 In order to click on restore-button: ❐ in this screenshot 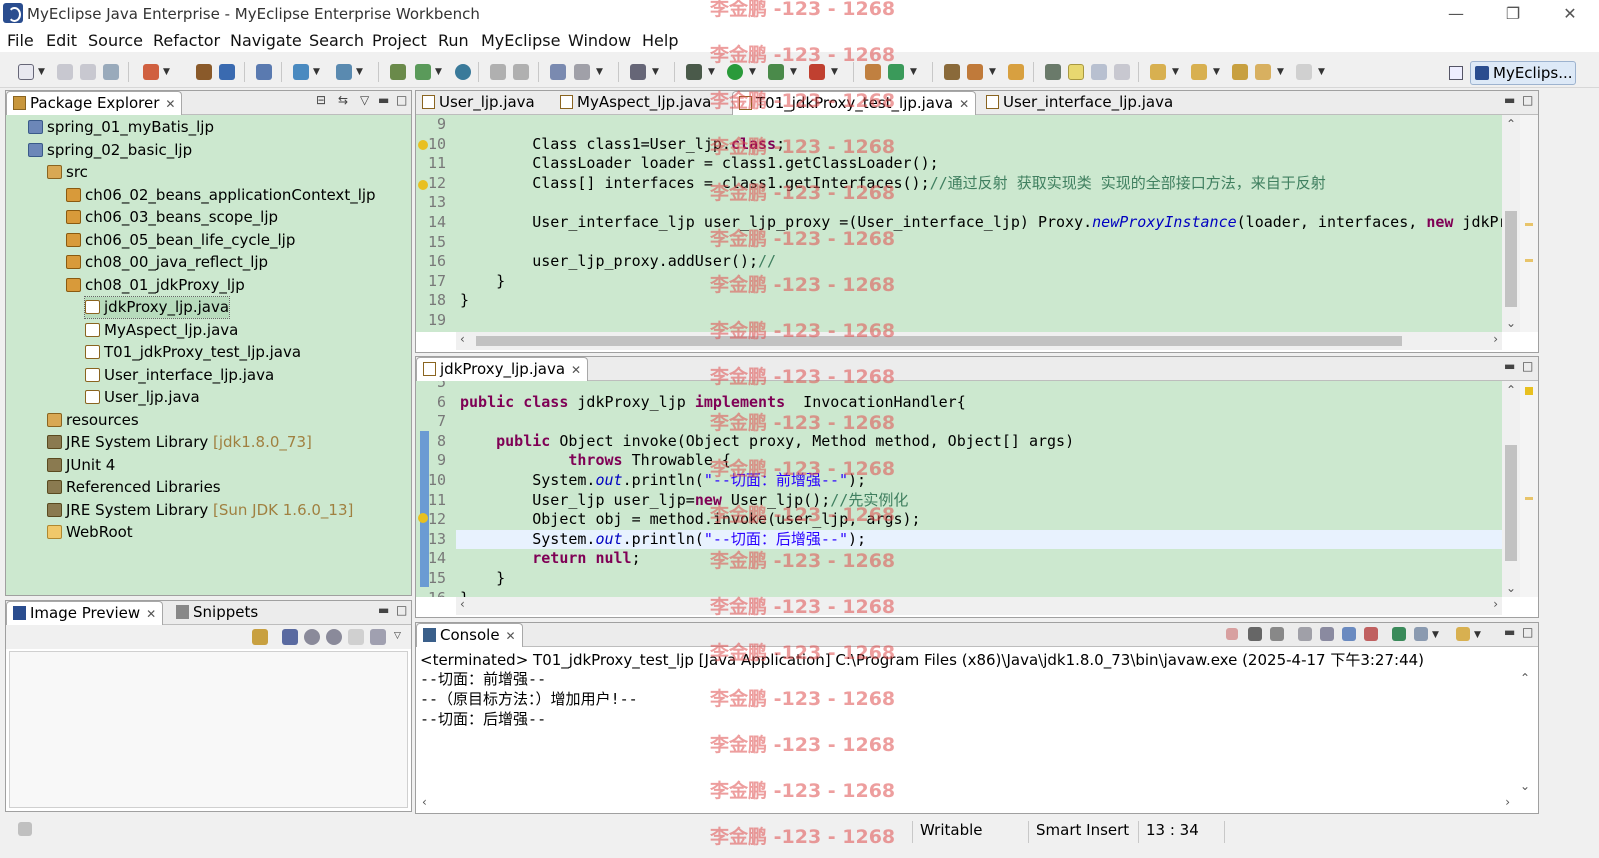, I will do `click(1513, 15)`.